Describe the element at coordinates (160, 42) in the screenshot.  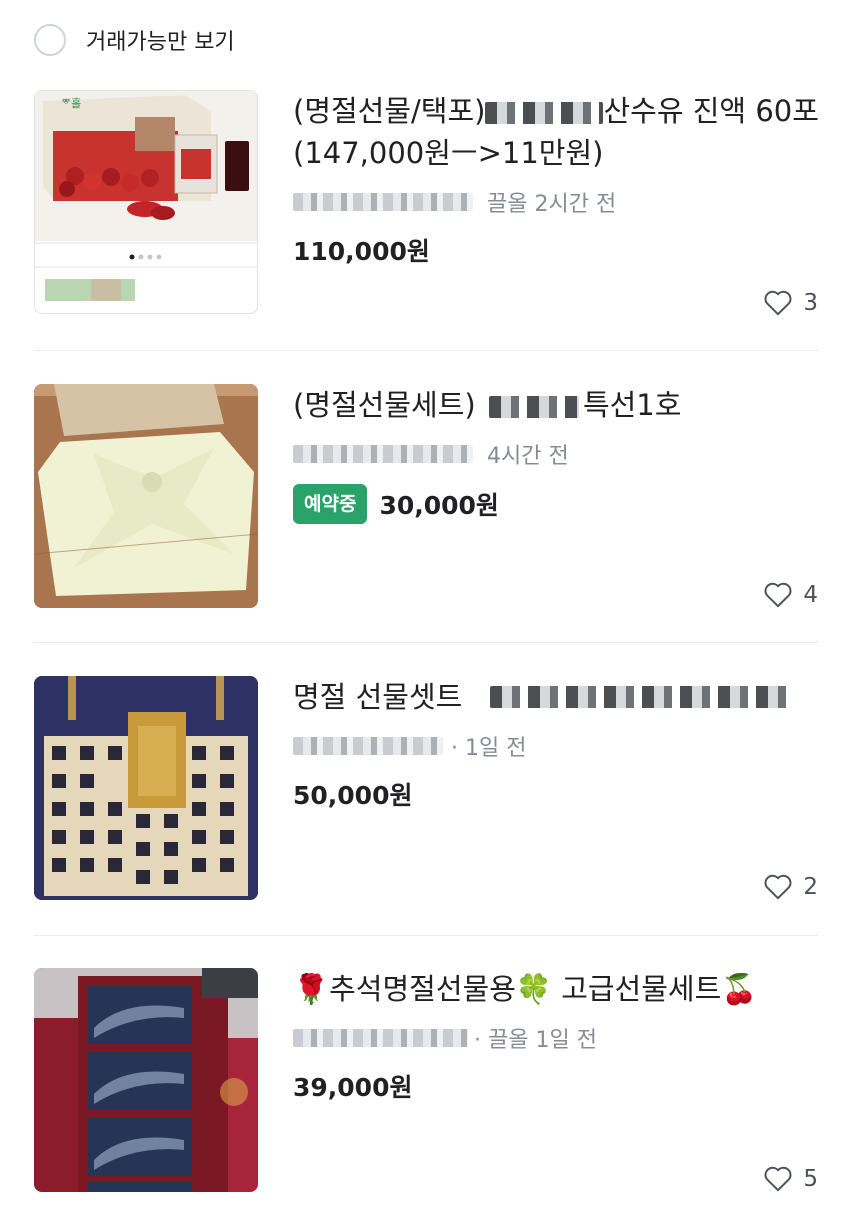
I see `filter-label: 거래가능만 보기` at that location.